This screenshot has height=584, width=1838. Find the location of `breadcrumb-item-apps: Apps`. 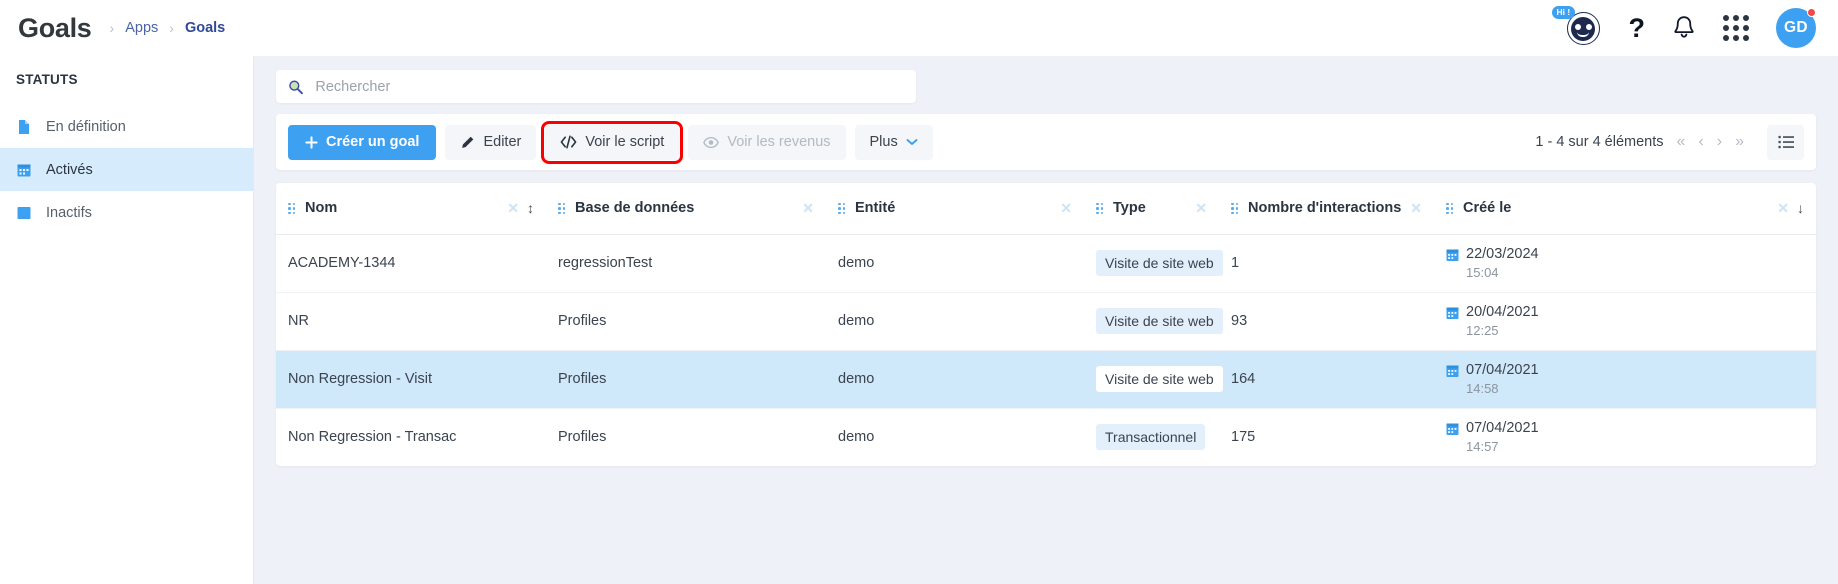

breadcrumb-item-apps: Apps is located at coordinates (141, 28).